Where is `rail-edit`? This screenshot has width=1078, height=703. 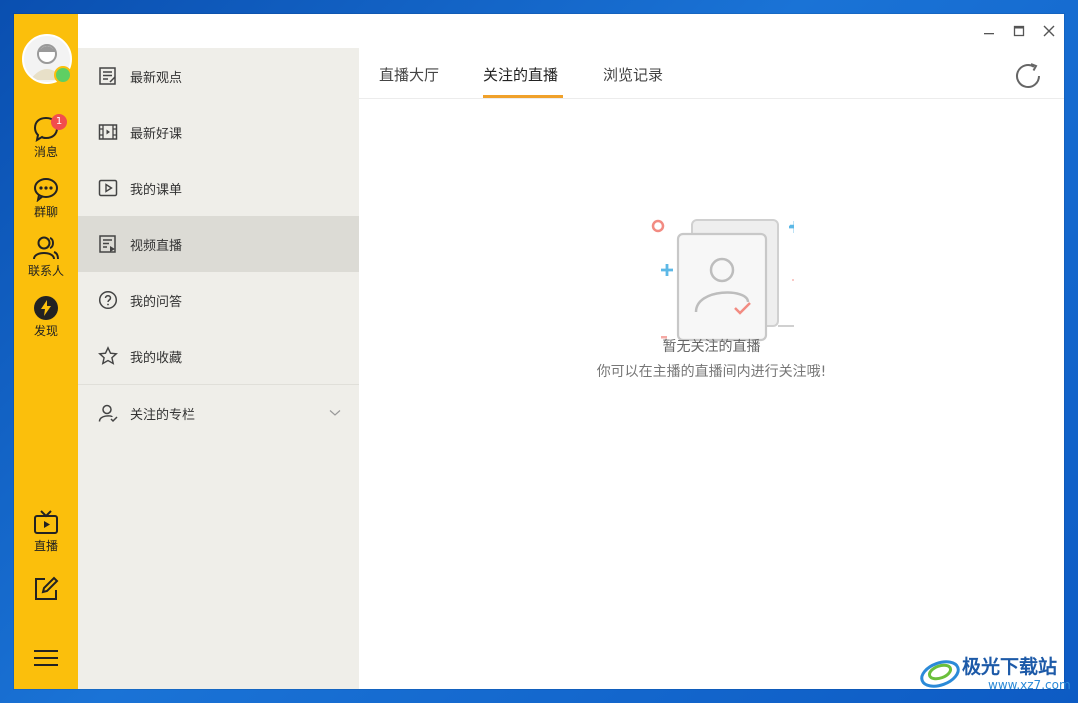 rail-edit is located at coordinates (46, 589).